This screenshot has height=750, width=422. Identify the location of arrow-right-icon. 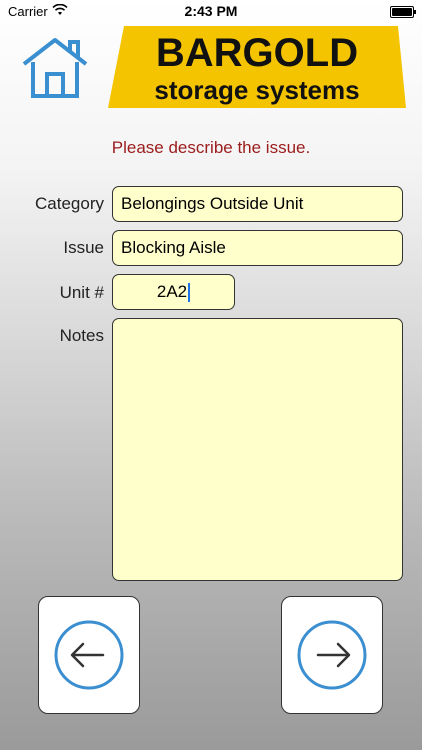
(332, 655).